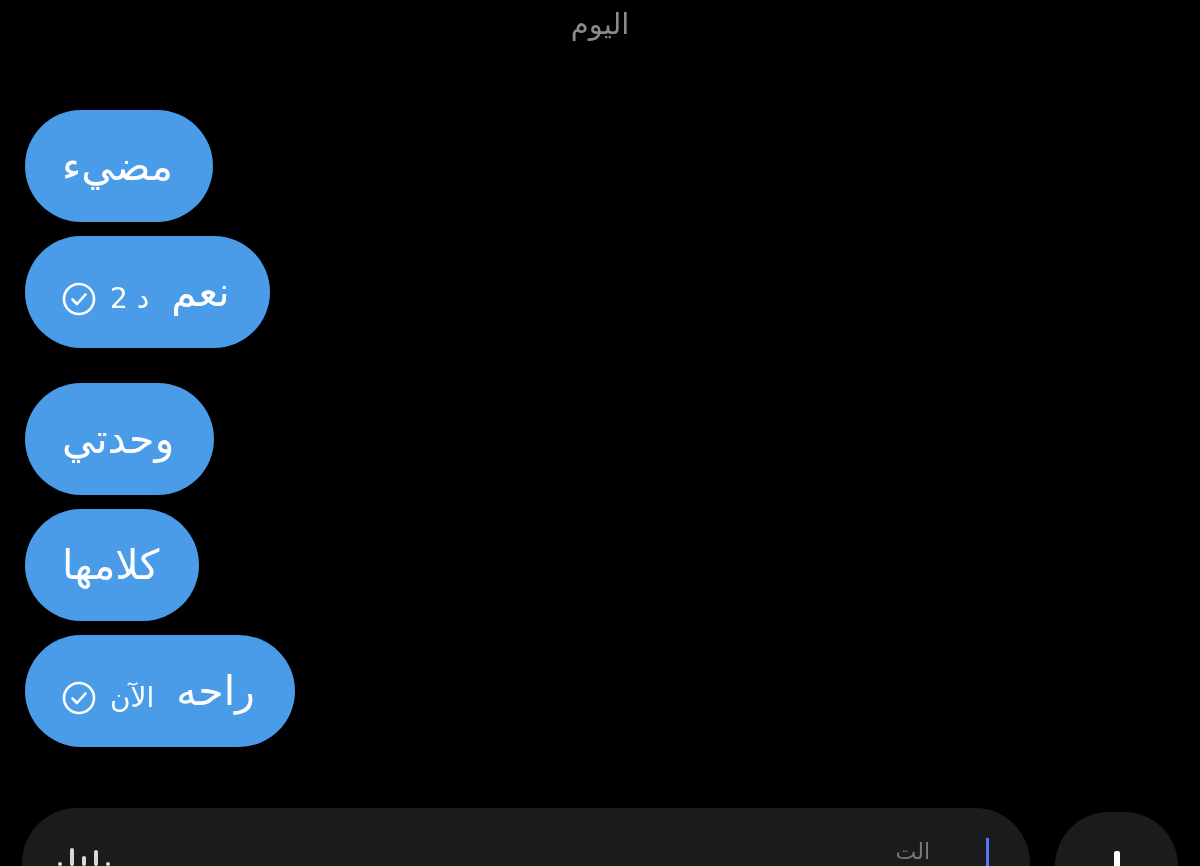 The image size is (1200, 866). Describe the element at coordinates (215, 691) in the screenshot. I see `message-text: راحه` at that location.